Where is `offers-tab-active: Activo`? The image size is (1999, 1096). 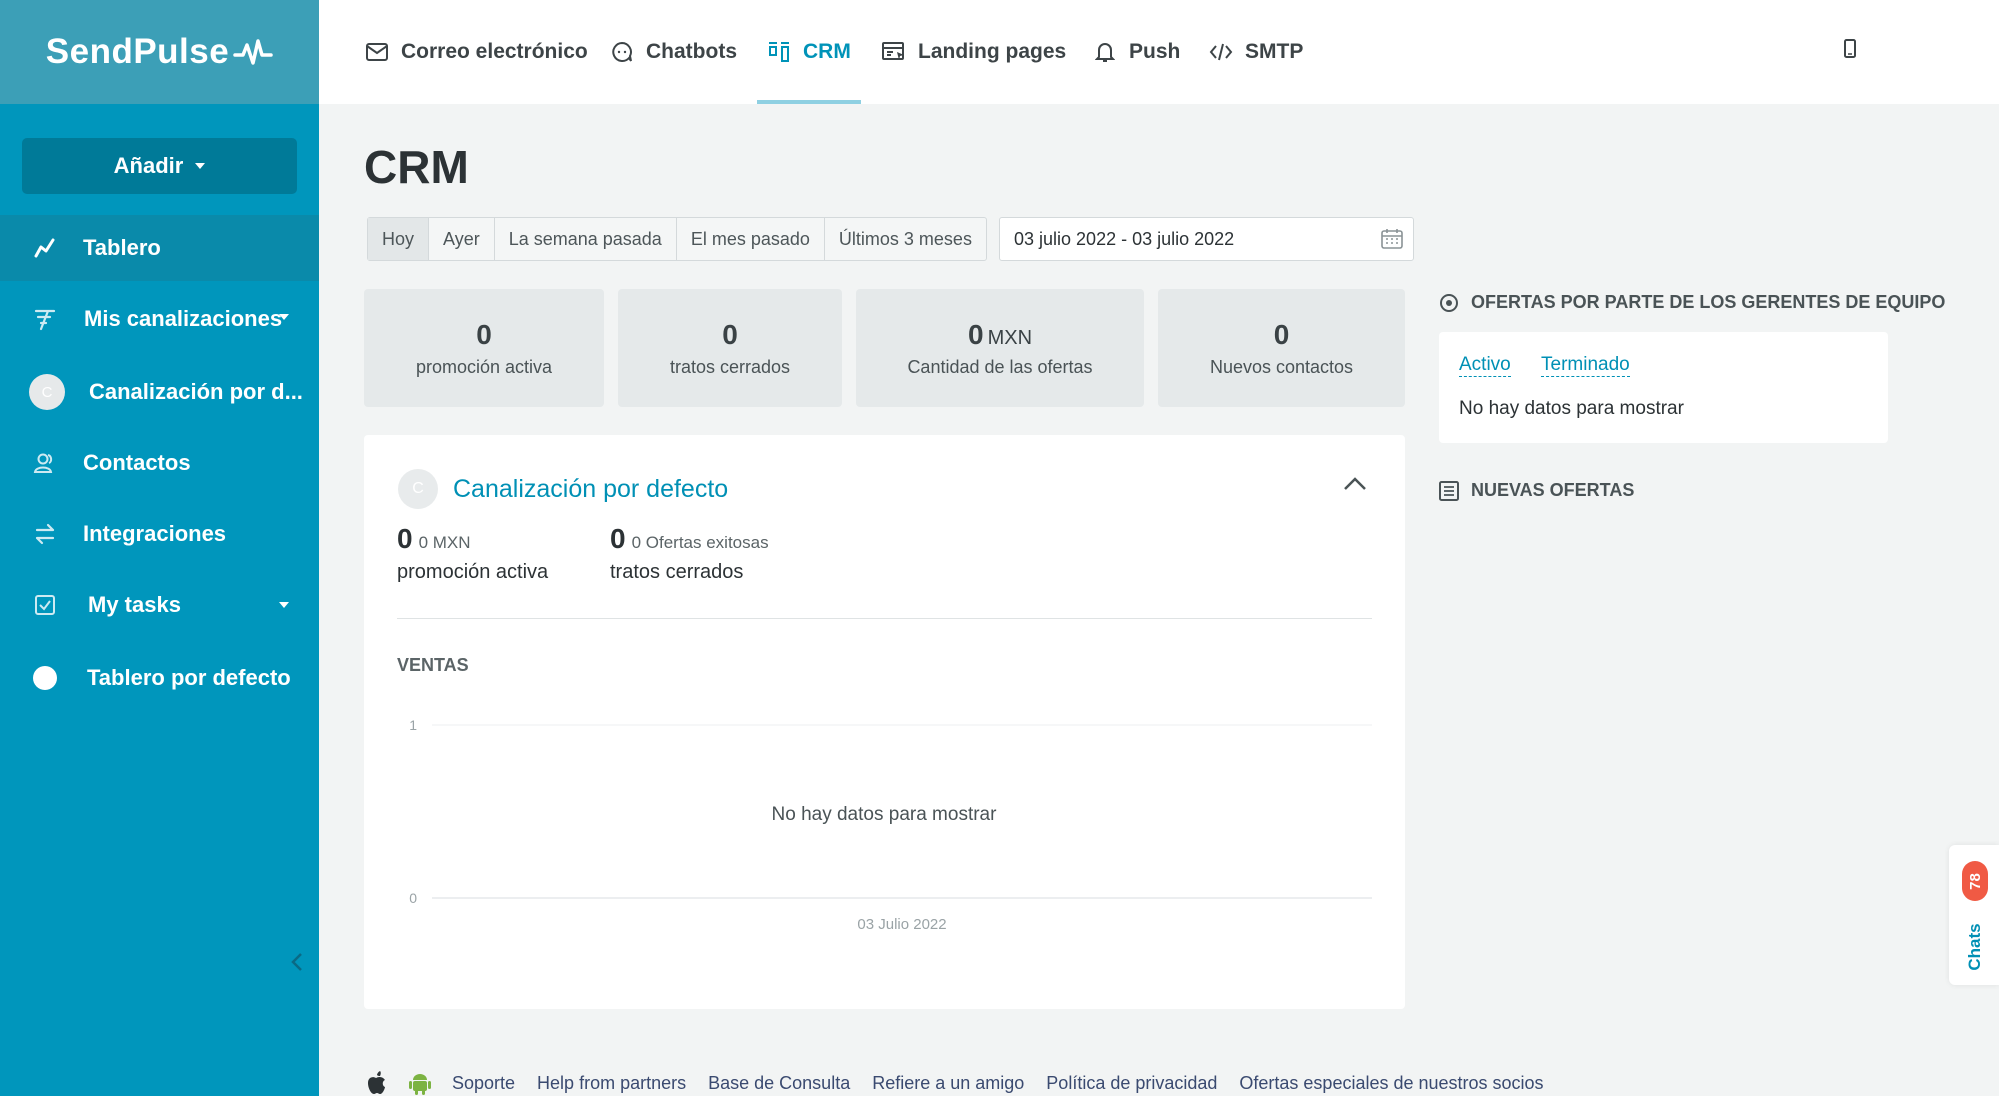 offers-tab-active: Activo is located at coordinates (1485, 365).